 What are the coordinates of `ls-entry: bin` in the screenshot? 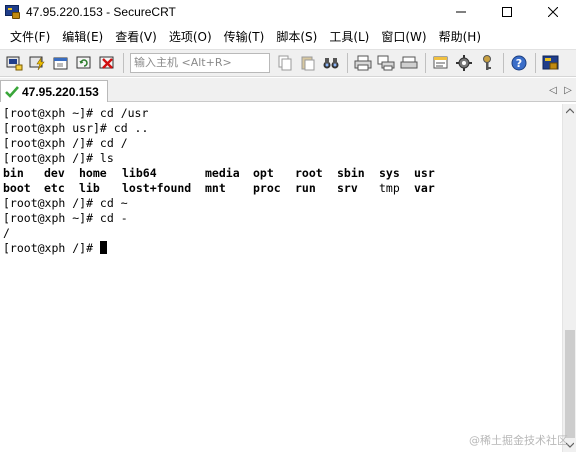 It's located at (13, 173).